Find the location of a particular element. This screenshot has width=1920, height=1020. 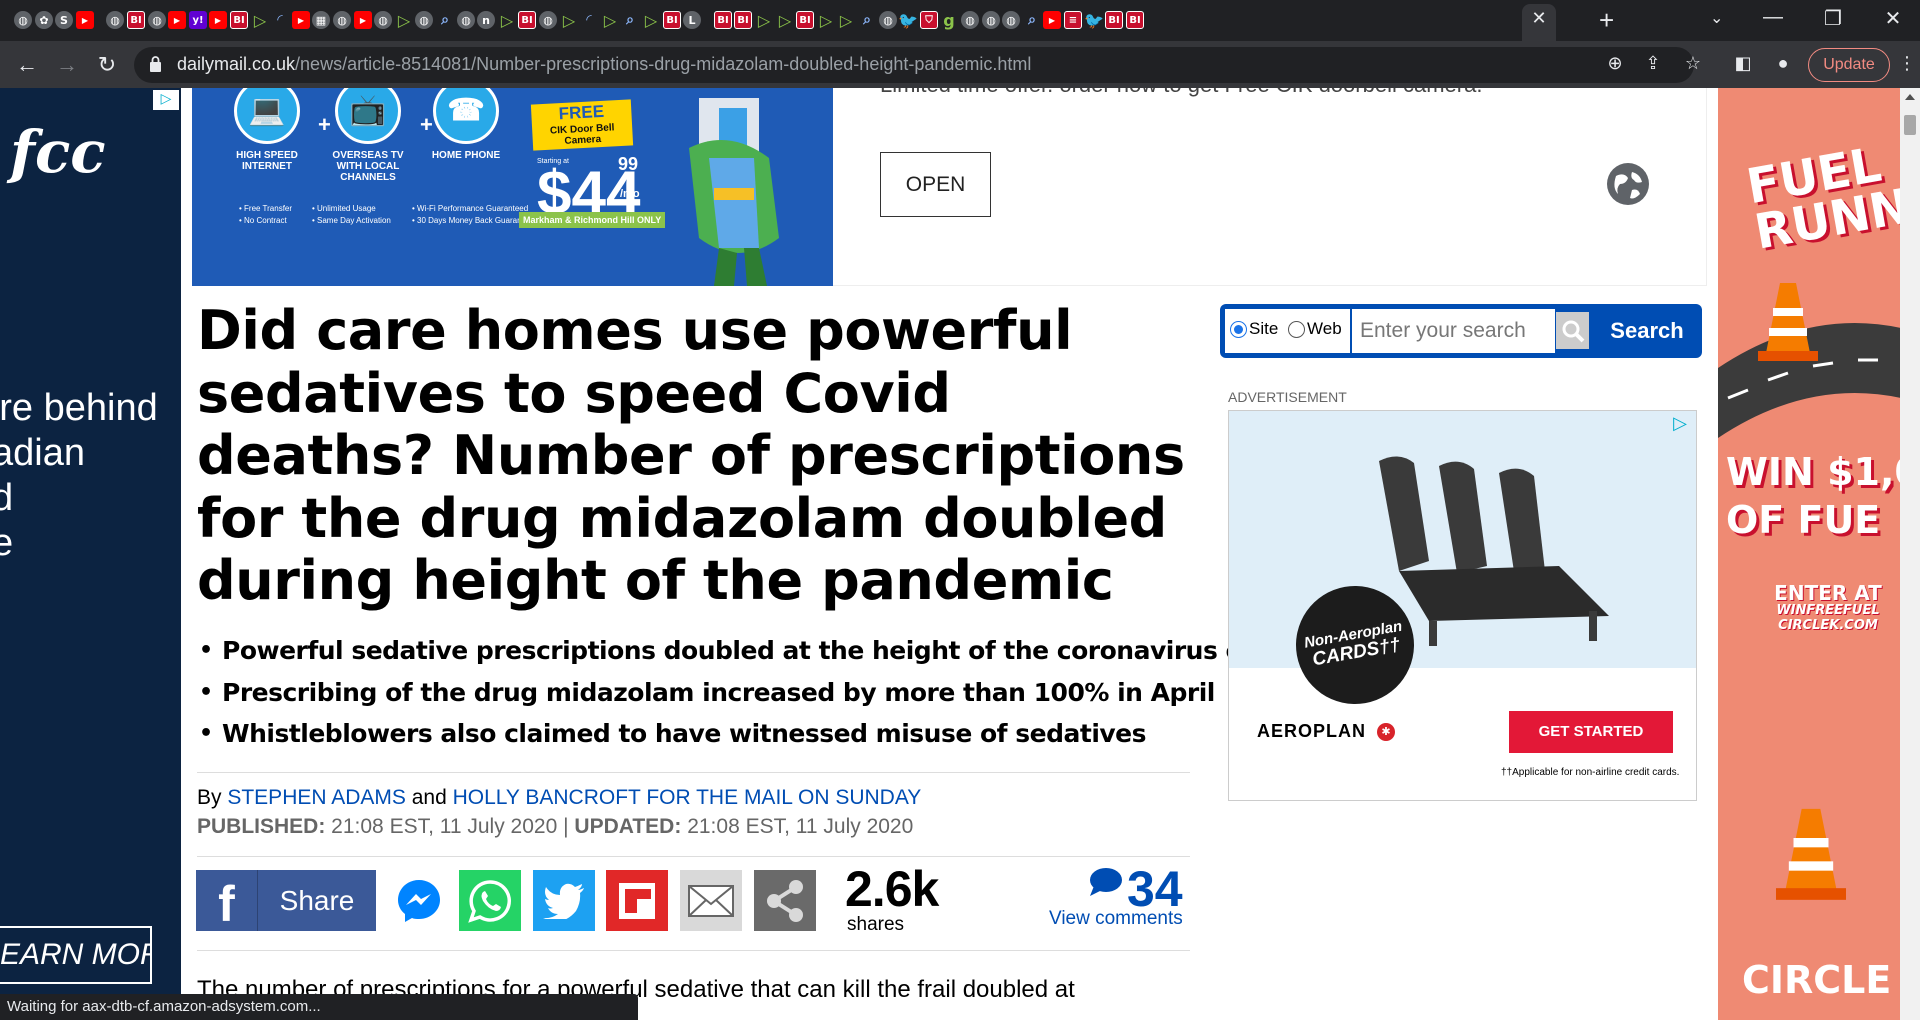

n-favicon-icon: n is located at coordinates (486, 20).